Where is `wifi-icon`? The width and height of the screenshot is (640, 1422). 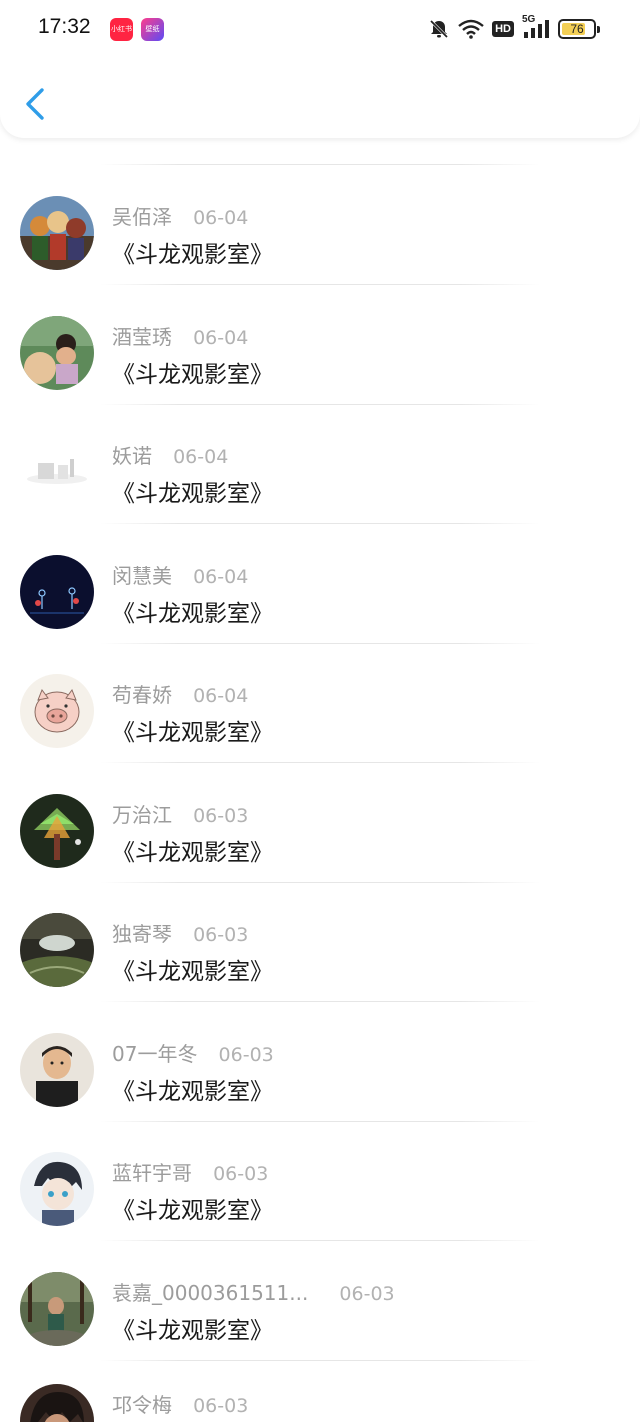 wifi-icon is located at coordinates (471, 29).